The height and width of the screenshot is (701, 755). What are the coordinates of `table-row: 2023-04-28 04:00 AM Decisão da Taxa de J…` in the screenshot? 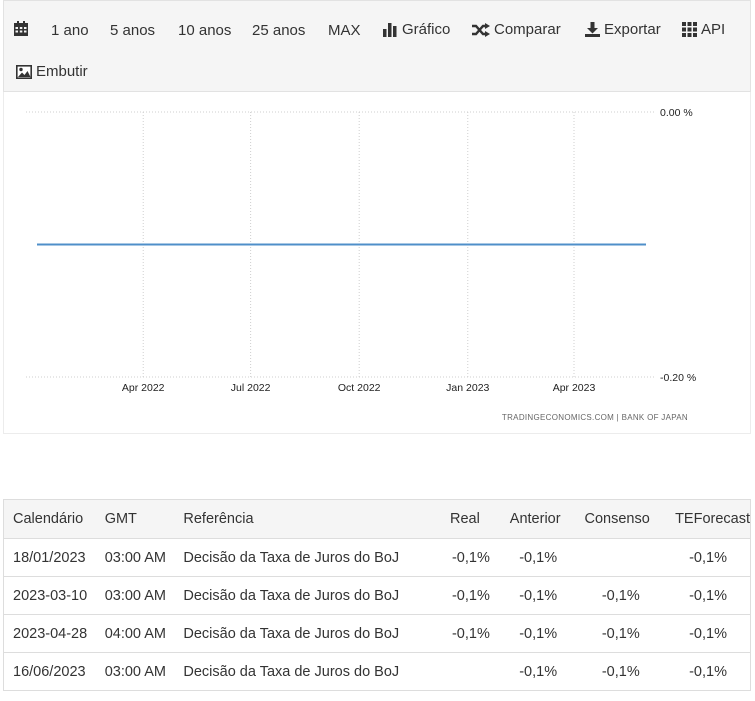 It's located at (377, 633).